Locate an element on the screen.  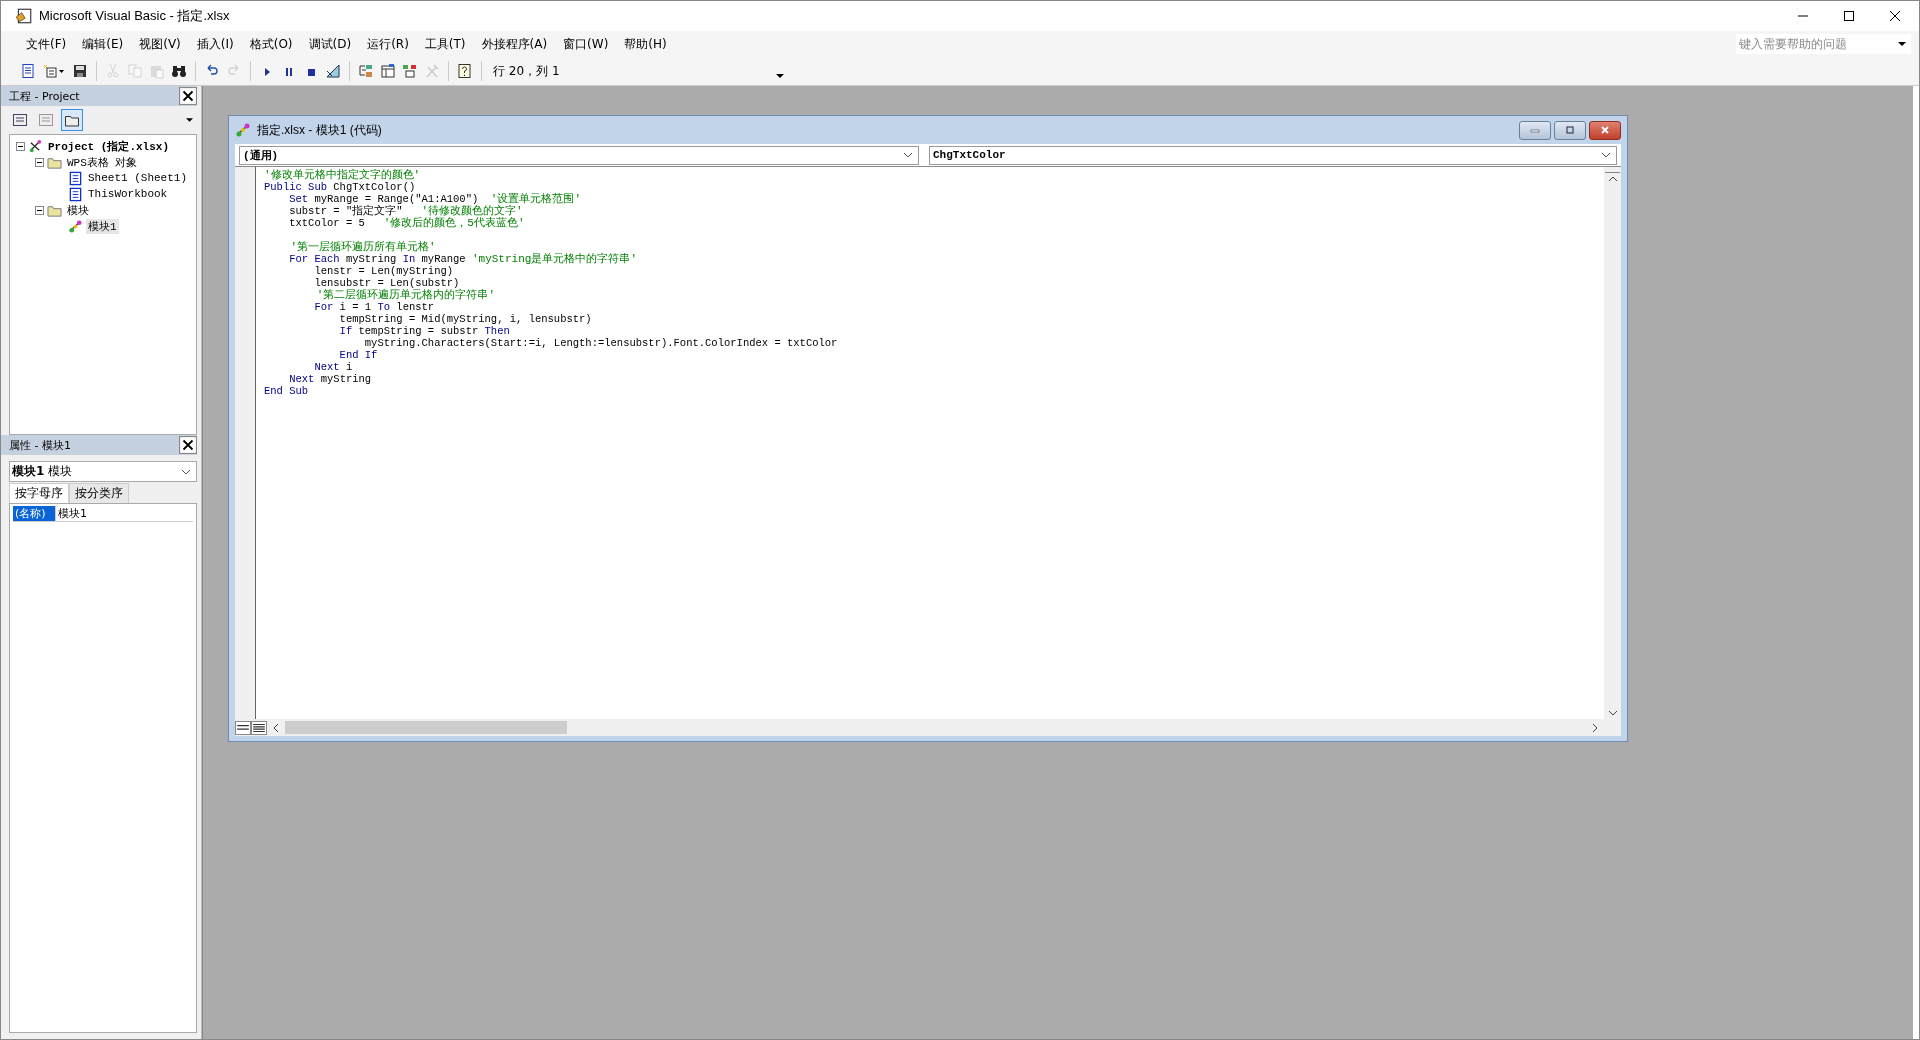
code-line: txtColor = 5 '修改后的颜色，5代表蓝色' is located at coordinates (407, 223).